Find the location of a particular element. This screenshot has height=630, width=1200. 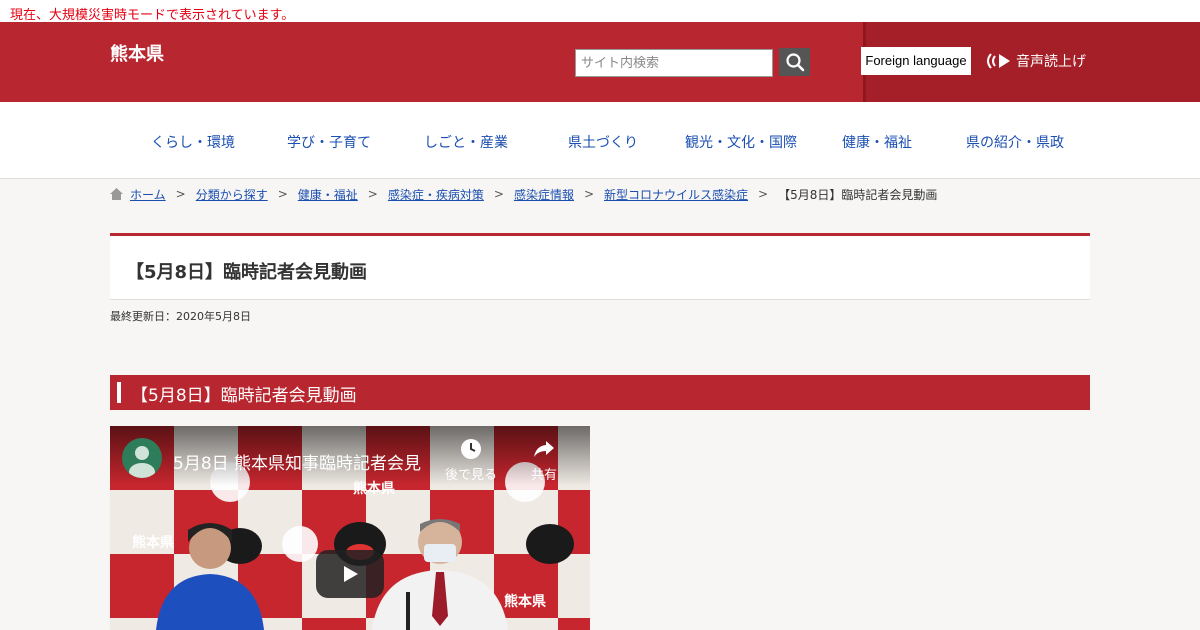

nav-item-health: 健康・福祉 is located at coordinates (877, 142).